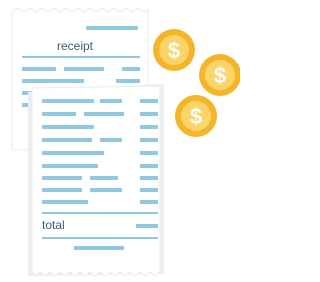 The image size is (320, 282). Describe the element at coordinates (100, 213) in the screenshot. I see `front-receipt-divider` at that location.